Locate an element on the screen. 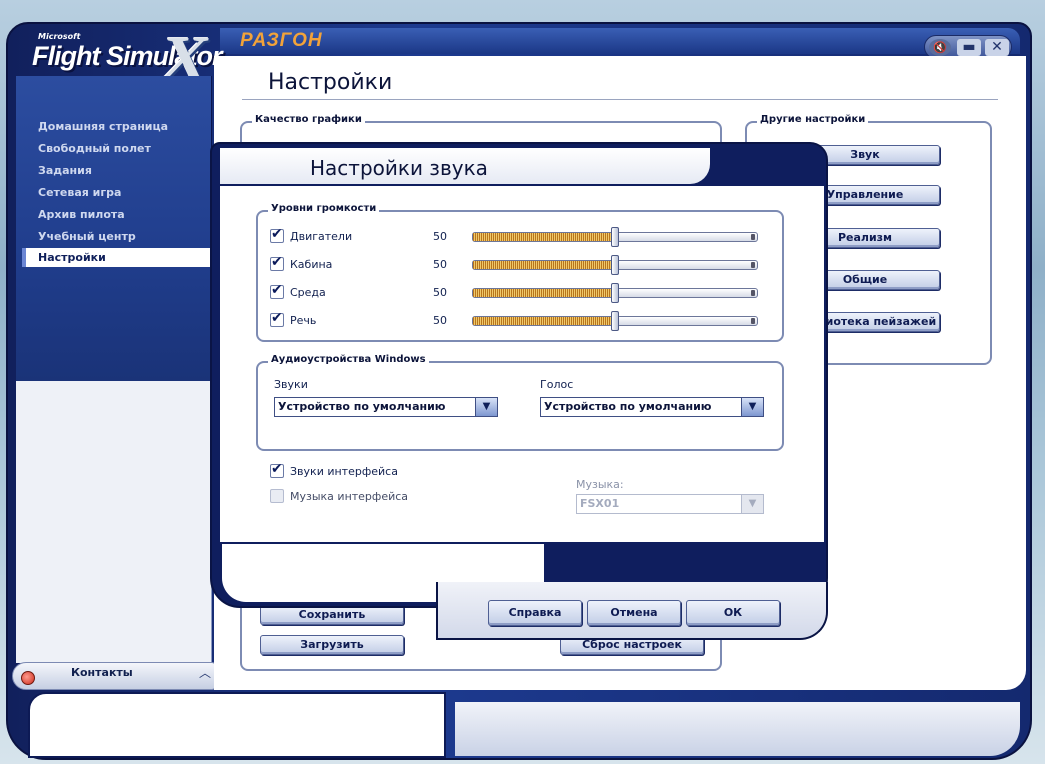 The image size is (1045, 764). title-strip is located at coordinates (620, 41).